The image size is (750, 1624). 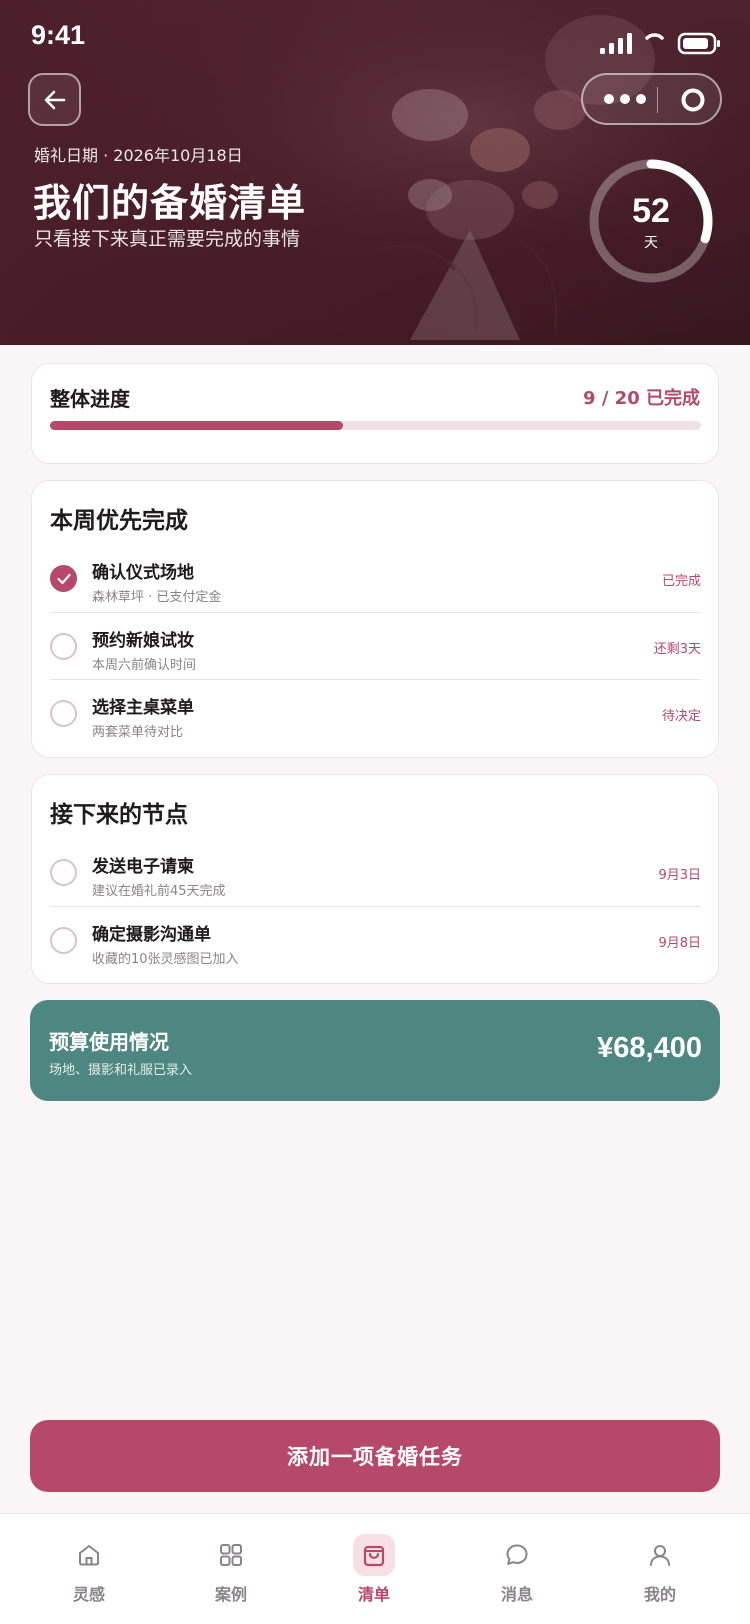 What do you see at coordinates (165, 959) in the screenshot?
I see `task-subtitle: 收藏的10张灵感图已加入` at bounding box center [165, 959].